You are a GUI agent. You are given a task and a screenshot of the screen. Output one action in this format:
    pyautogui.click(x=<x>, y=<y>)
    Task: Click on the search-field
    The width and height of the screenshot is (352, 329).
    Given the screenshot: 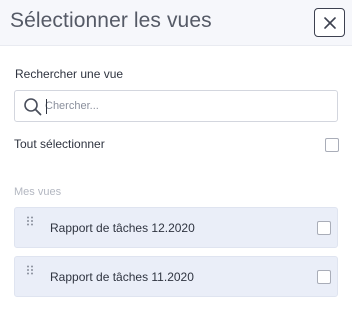 What is the action you would take?
    pyautogui.click(x=176, y=106)
    